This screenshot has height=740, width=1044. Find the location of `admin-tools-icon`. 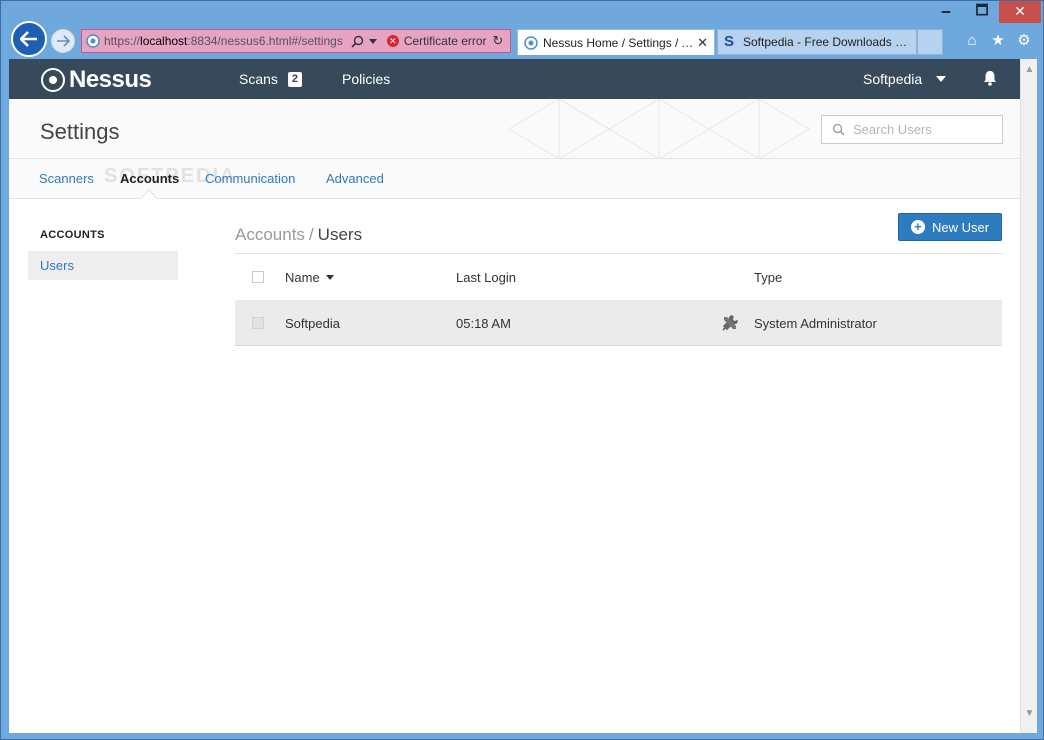

admin-tools-icon is located at coordinates (730, 323).